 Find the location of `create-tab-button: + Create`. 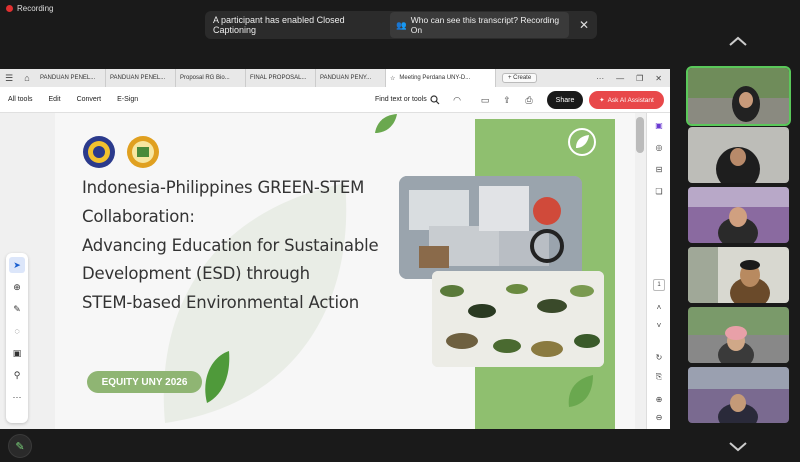

create-tab-button: + Create is located at coordinates (520, 78).